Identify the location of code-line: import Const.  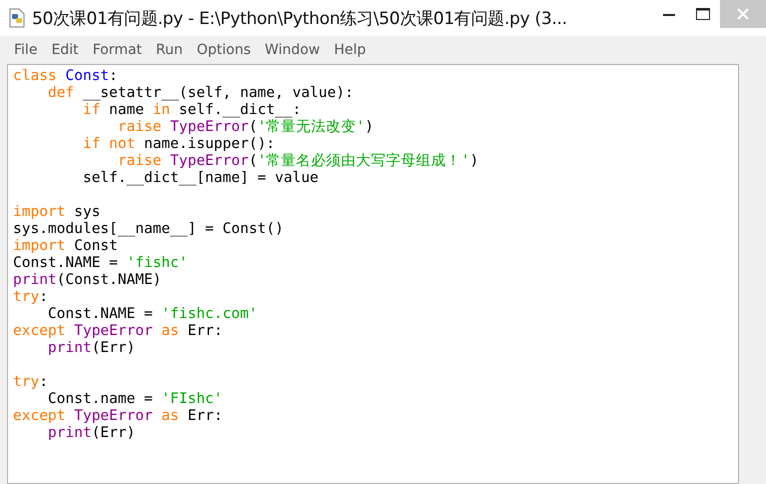
(66, 246).